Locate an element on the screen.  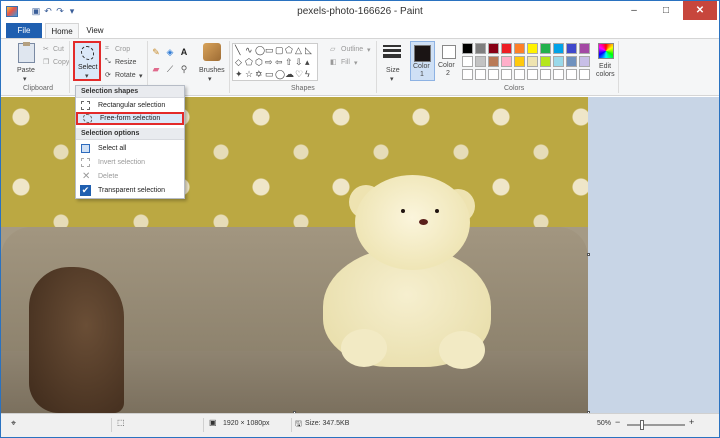
minimize-button: – is located at coordinates (634, 10).